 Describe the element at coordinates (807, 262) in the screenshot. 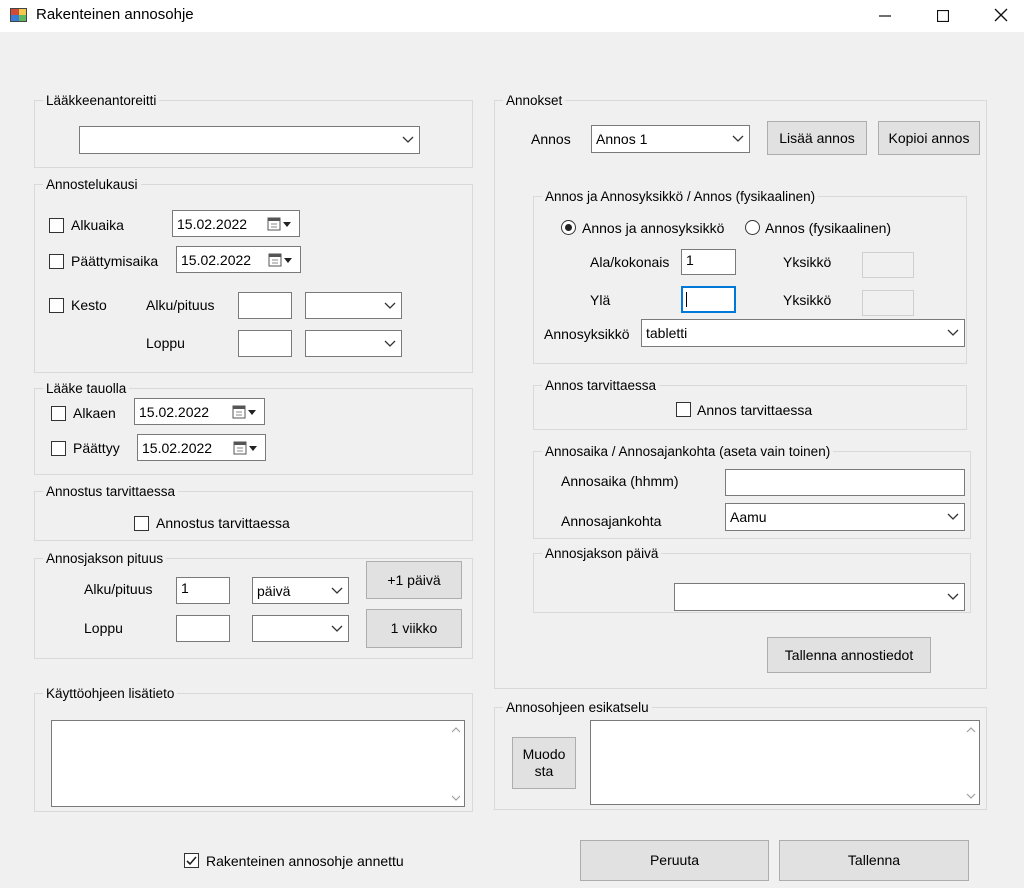

I see `unit1-label: Yksikkö` at that location.